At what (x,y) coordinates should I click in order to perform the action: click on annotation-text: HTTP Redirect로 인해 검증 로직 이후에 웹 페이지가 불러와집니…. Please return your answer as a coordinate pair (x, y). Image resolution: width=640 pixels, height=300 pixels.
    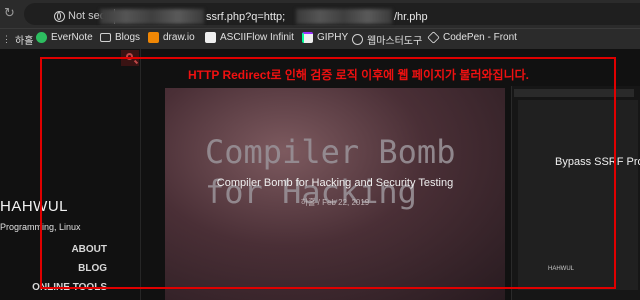
    Looking at the image, I should click on (358, 75).